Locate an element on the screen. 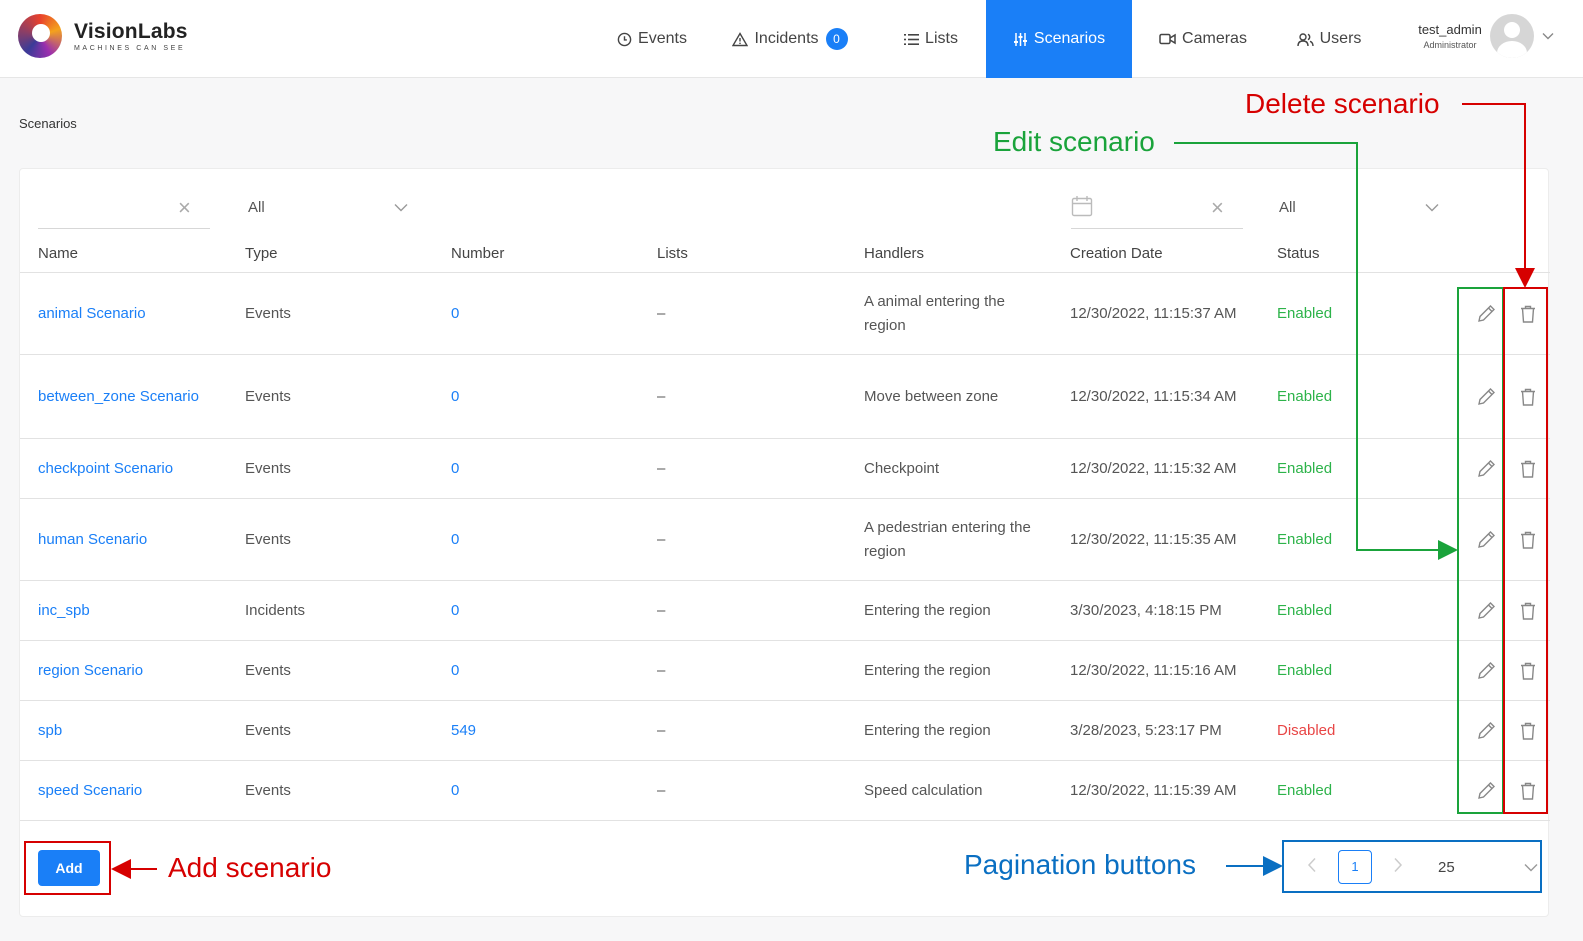 The width and height of the screenshot is (1583, 941). calendar-icon is located at coordinates (1082, 208).